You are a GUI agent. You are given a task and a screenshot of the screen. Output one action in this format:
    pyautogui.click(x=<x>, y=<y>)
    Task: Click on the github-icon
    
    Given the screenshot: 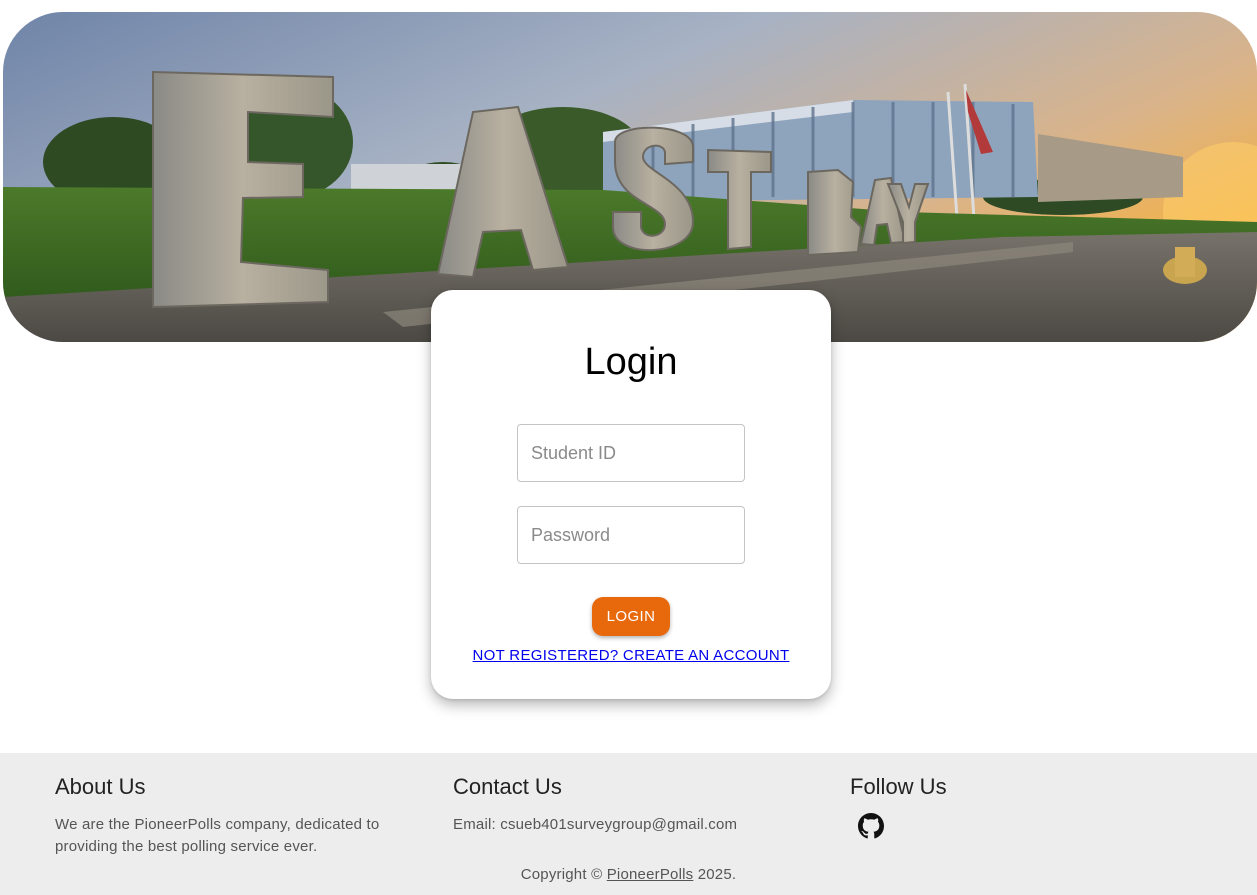 What is the action you would take?
    pyautogui.click(x=871, y=826)
    